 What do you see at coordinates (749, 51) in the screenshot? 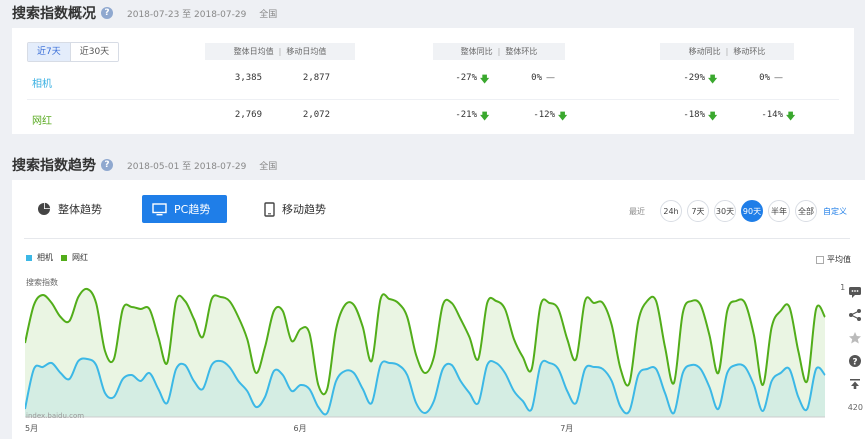
I see `column-mobile-qoq: 移动环比` at bounding box center [749, 51].